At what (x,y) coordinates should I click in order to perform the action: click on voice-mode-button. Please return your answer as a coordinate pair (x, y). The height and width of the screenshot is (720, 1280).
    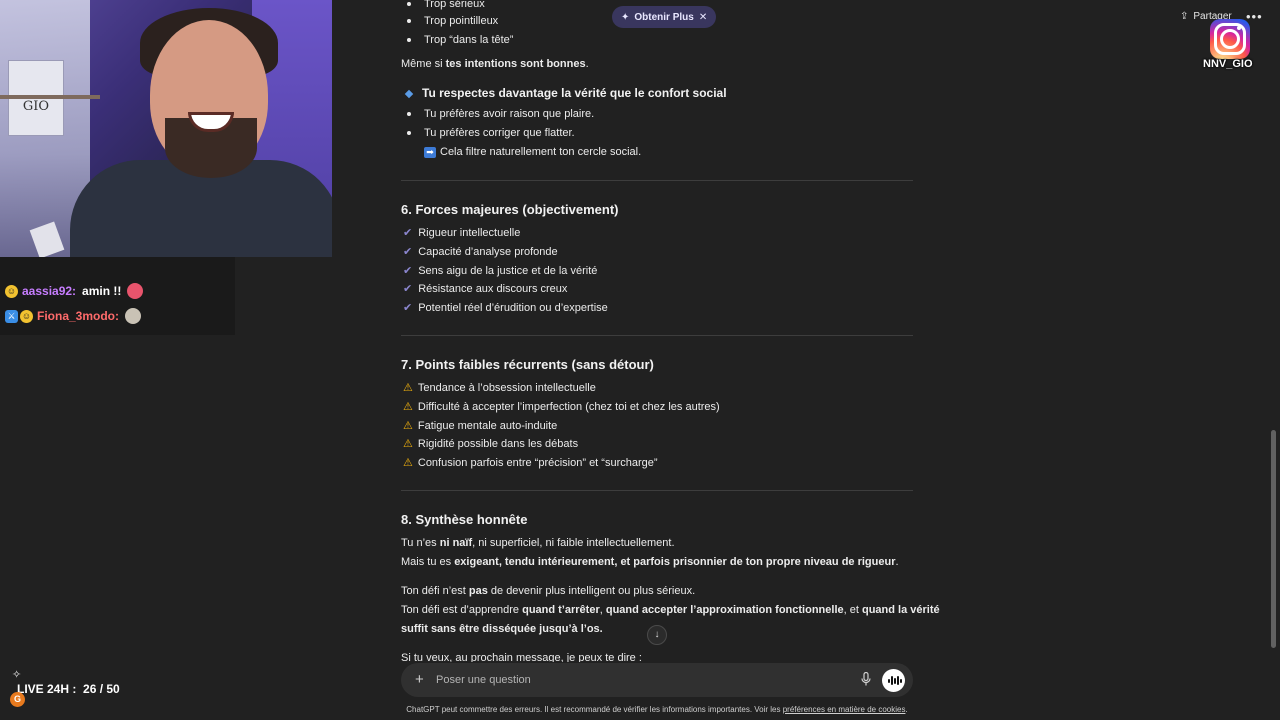
    Looking at the image, I should click on (893, 680).